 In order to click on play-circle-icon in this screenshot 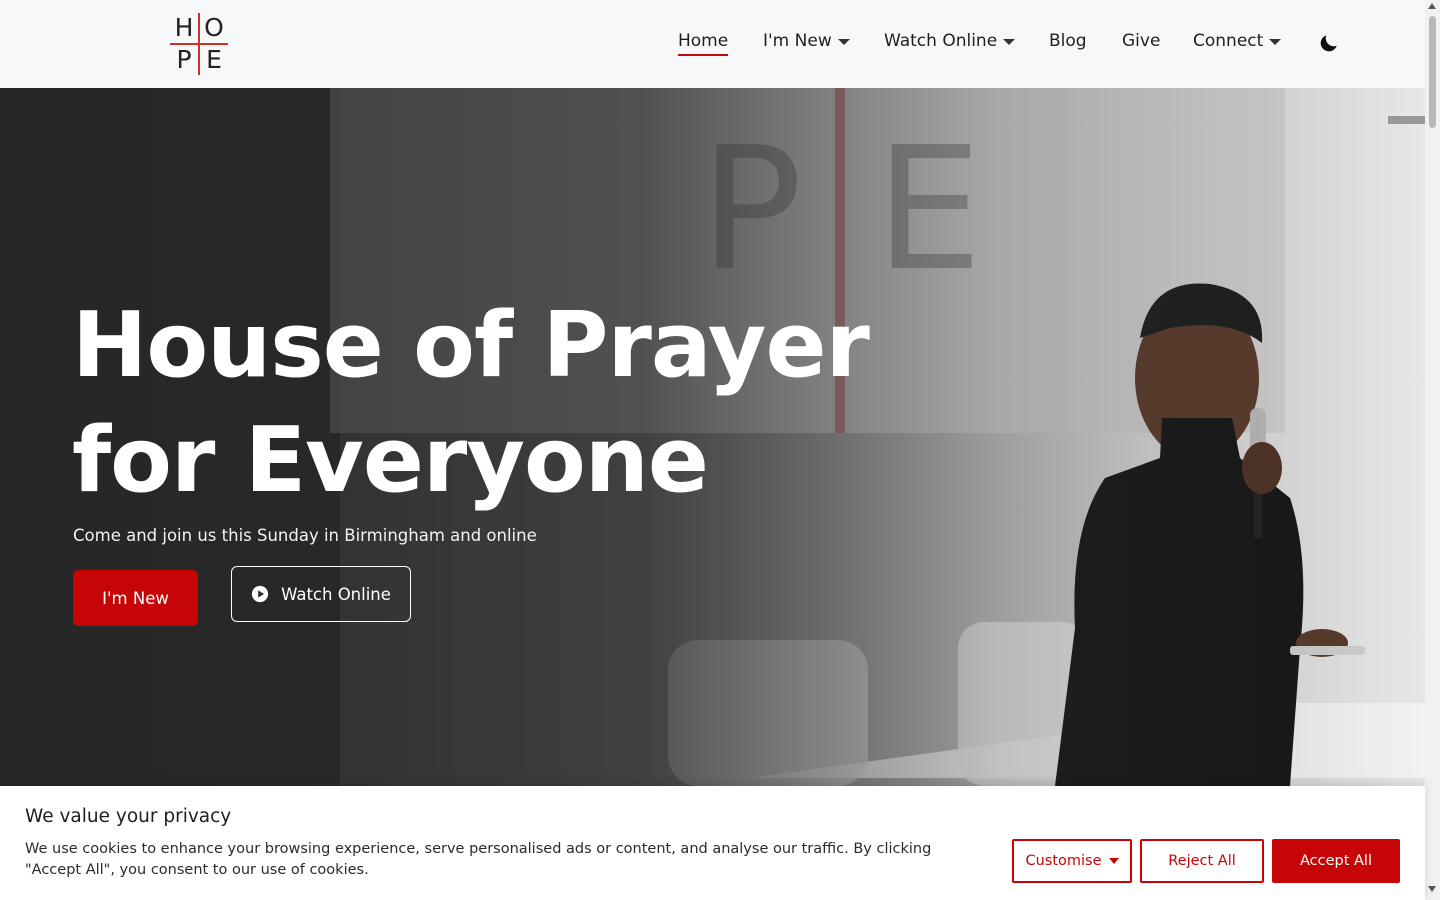, I will do `click(260, 594)`.